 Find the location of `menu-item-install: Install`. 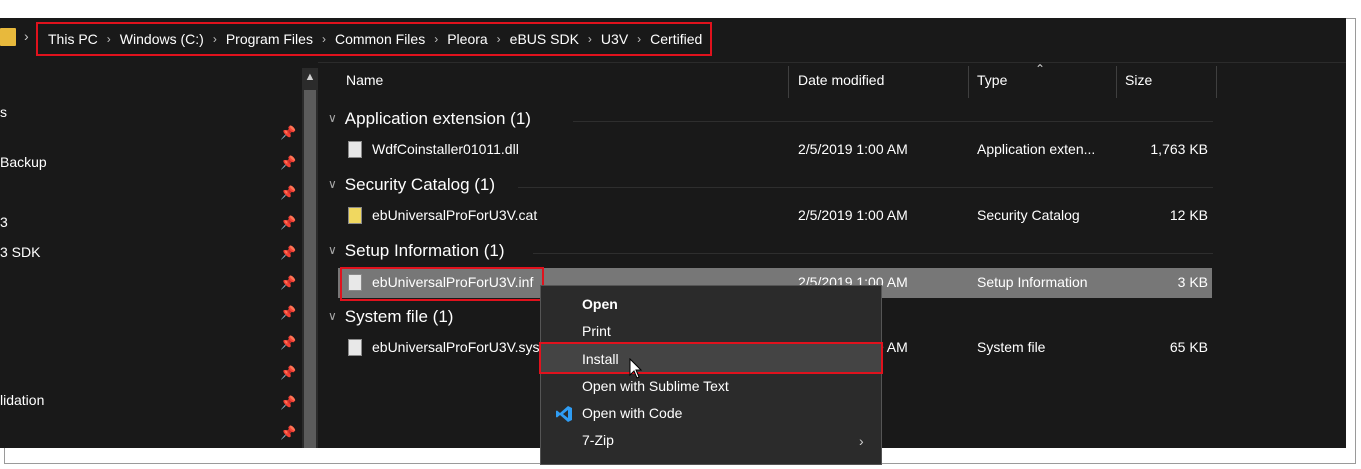

menu-item-install: Install is located at coordinates (600, 359).